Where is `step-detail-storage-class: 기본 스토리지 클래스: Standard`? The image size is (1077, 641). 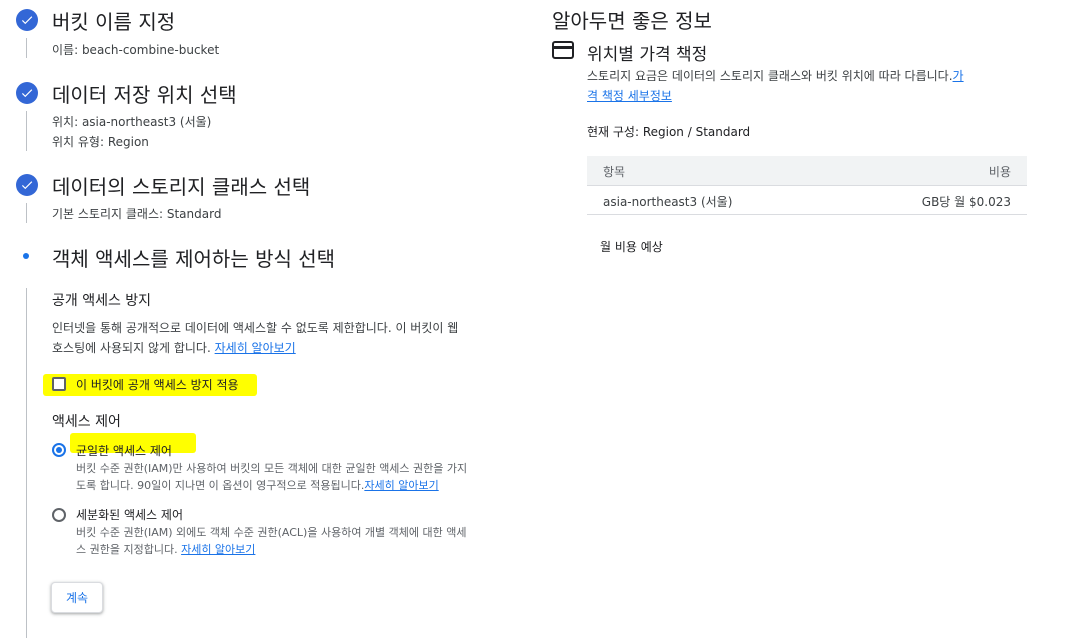 step-detail-storage-class: 기본 스토리지 클래스: Standard is located at coordinates (137, 214).